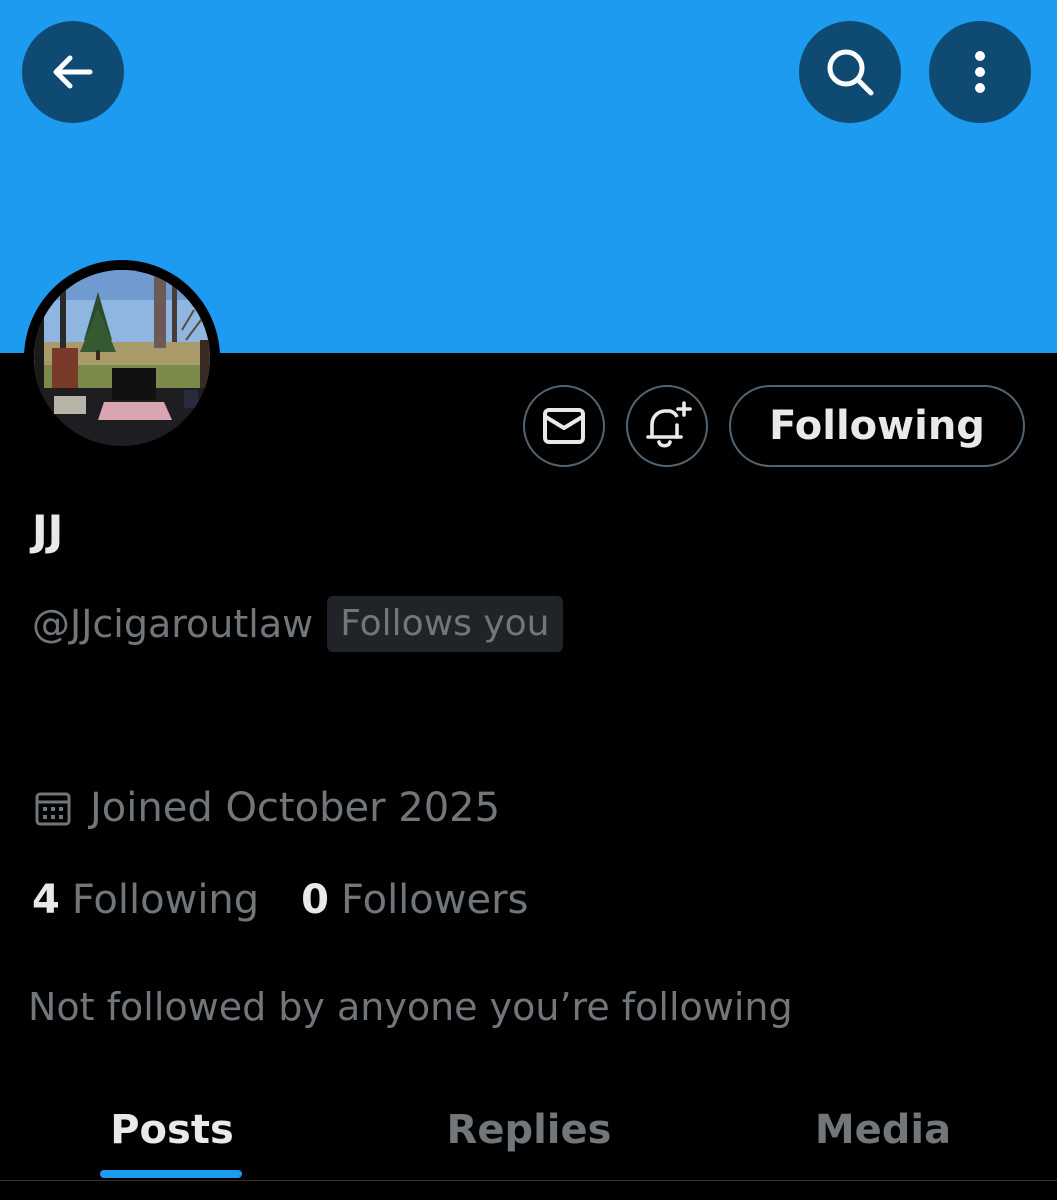  Describe the element at coordinates (172, 1130) in the screenshot. I see `tab-posts: Posts` at that location.